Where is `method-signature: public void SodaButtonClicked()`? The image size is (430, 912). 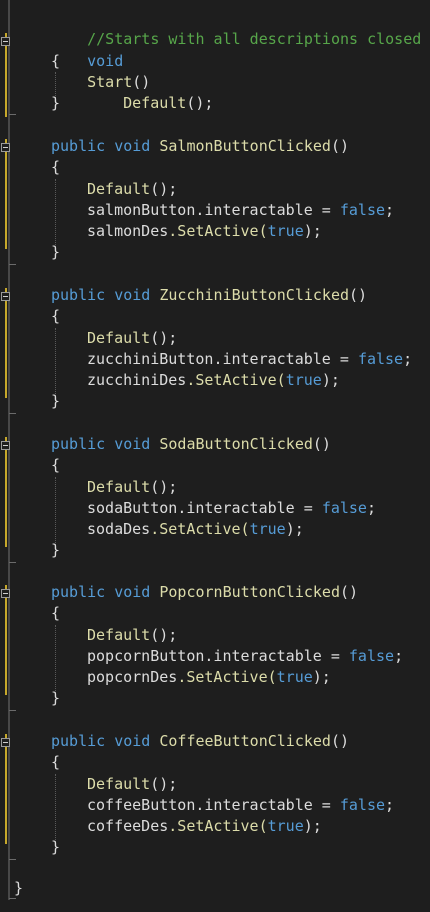 method-signature: public void SodaButtonClicked() is located at coordinates (191, 444).